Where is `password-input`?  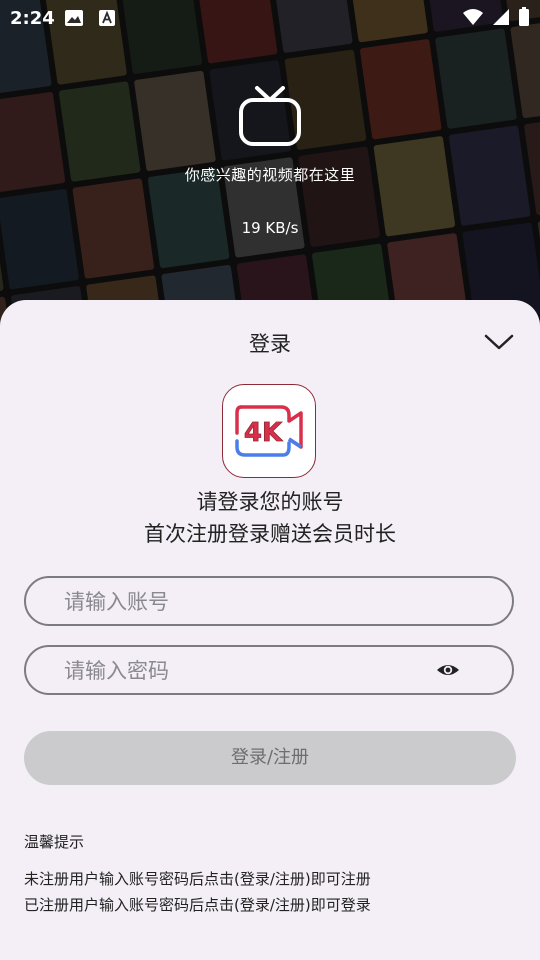 password-input is located at coordinates (254, 671).